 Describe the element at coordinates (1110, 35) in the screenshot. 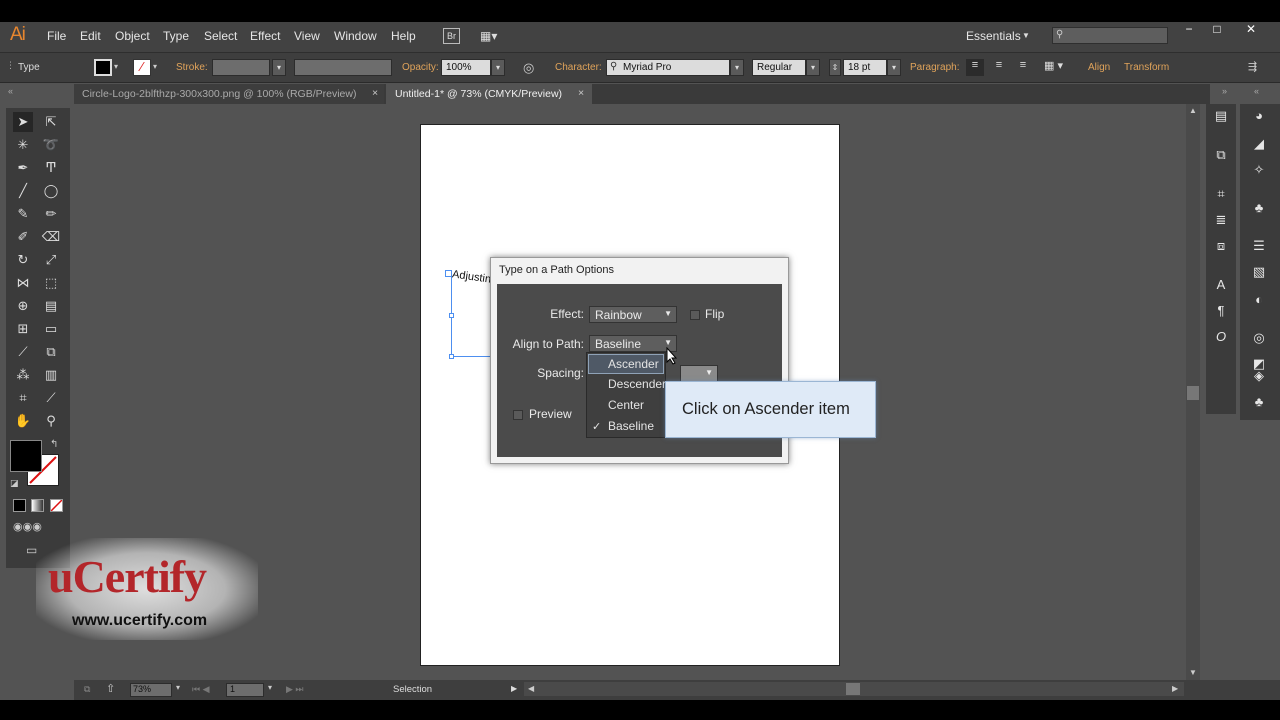

I see `help-search-input: ⚲` at that location.